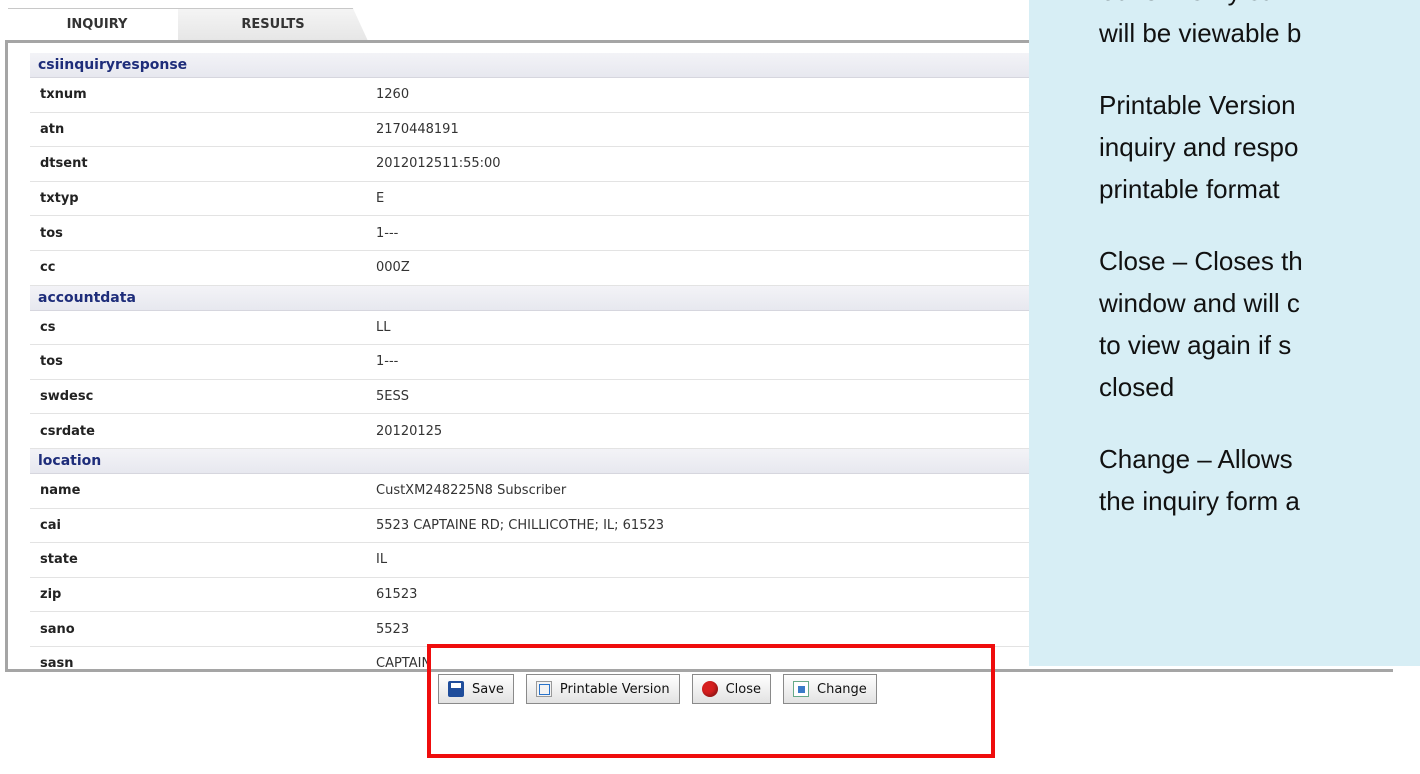 The height and width of the screenshot is (774, 1420). I want to click on field-value: IL, so click(382, 560).